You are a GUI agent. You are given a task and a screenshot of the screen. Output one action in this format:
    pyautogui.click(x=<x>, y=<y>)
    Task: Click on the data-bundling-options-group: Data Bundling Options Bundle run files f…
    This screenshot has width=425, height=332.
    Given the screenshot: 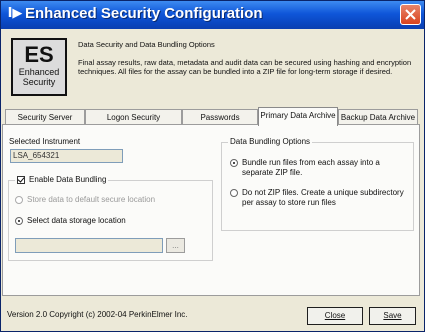 What is the action you would take?
    pyautogui.click(x=317, y=184)
    